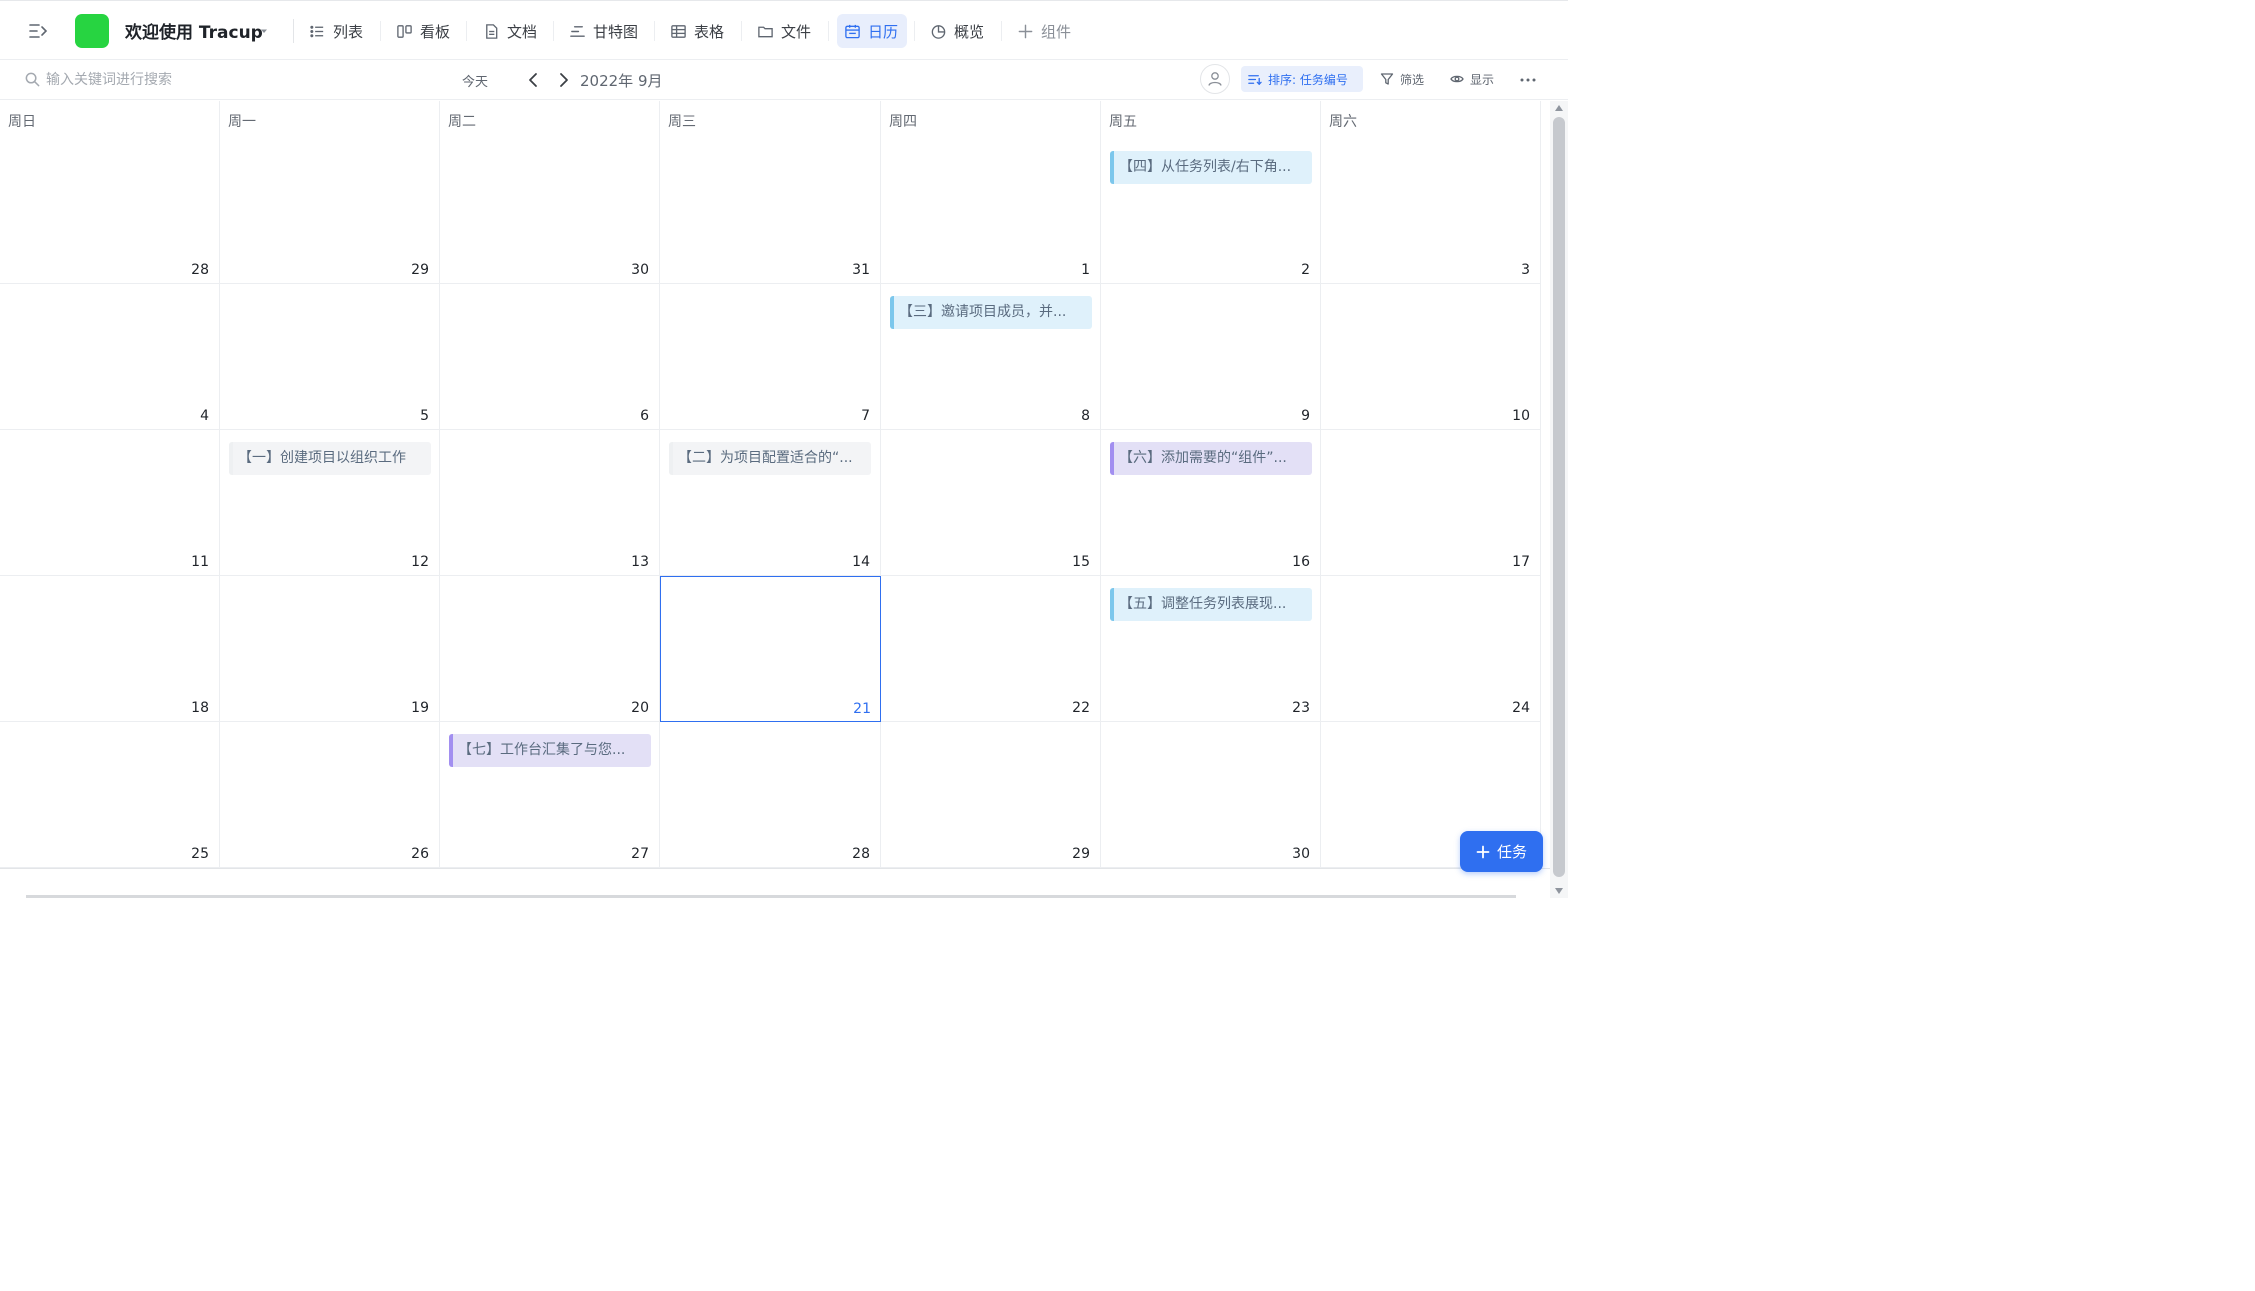 Image resolution: width=2255 pixels, height=1291 pixels. I want to click on chevron-left-icon, so click(533, 80).